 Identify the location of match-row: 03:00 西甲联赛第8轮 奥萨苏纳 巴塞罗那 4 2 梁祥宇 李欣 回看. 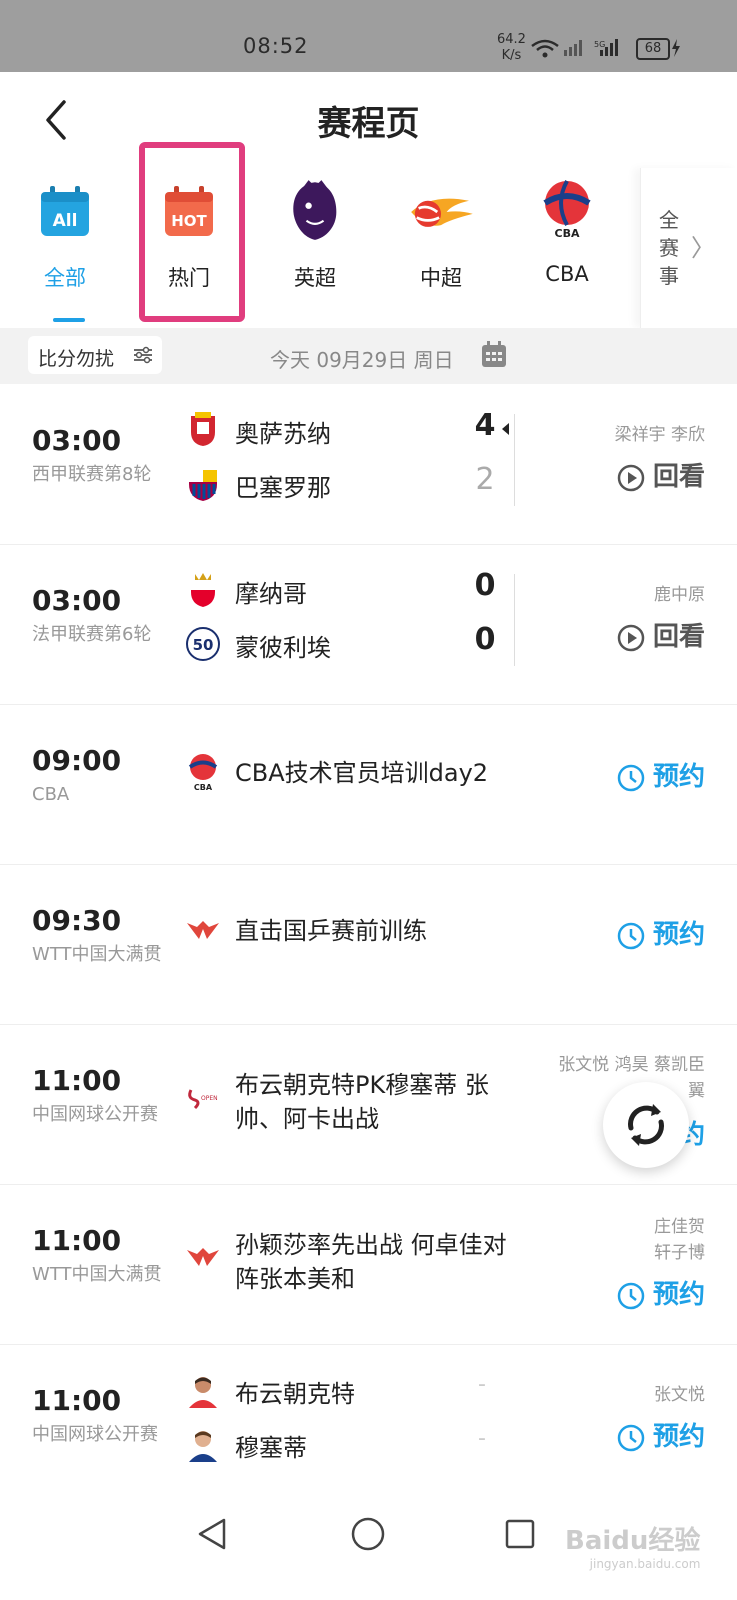
(368, 464).